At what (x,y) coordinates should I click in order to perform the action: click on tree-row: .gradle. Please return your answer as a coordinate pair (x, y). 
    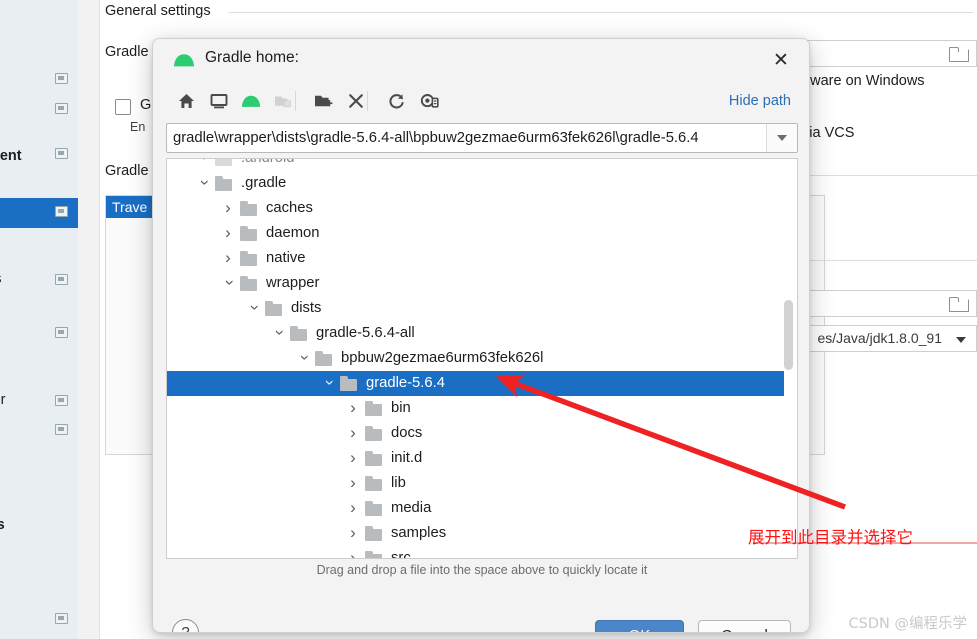
    Looking at the image, I should click on (475, 183).